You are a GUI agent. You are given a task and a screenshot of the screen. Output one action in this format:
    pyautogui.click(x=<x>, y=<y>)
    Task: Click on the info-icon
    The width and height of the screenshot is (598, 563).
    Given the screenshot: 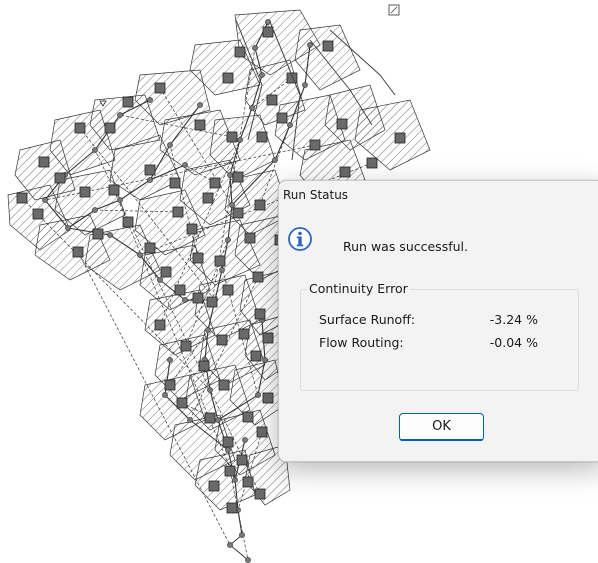 What is the action you would take?
    pyautogui.click(x=300, y=239)
    